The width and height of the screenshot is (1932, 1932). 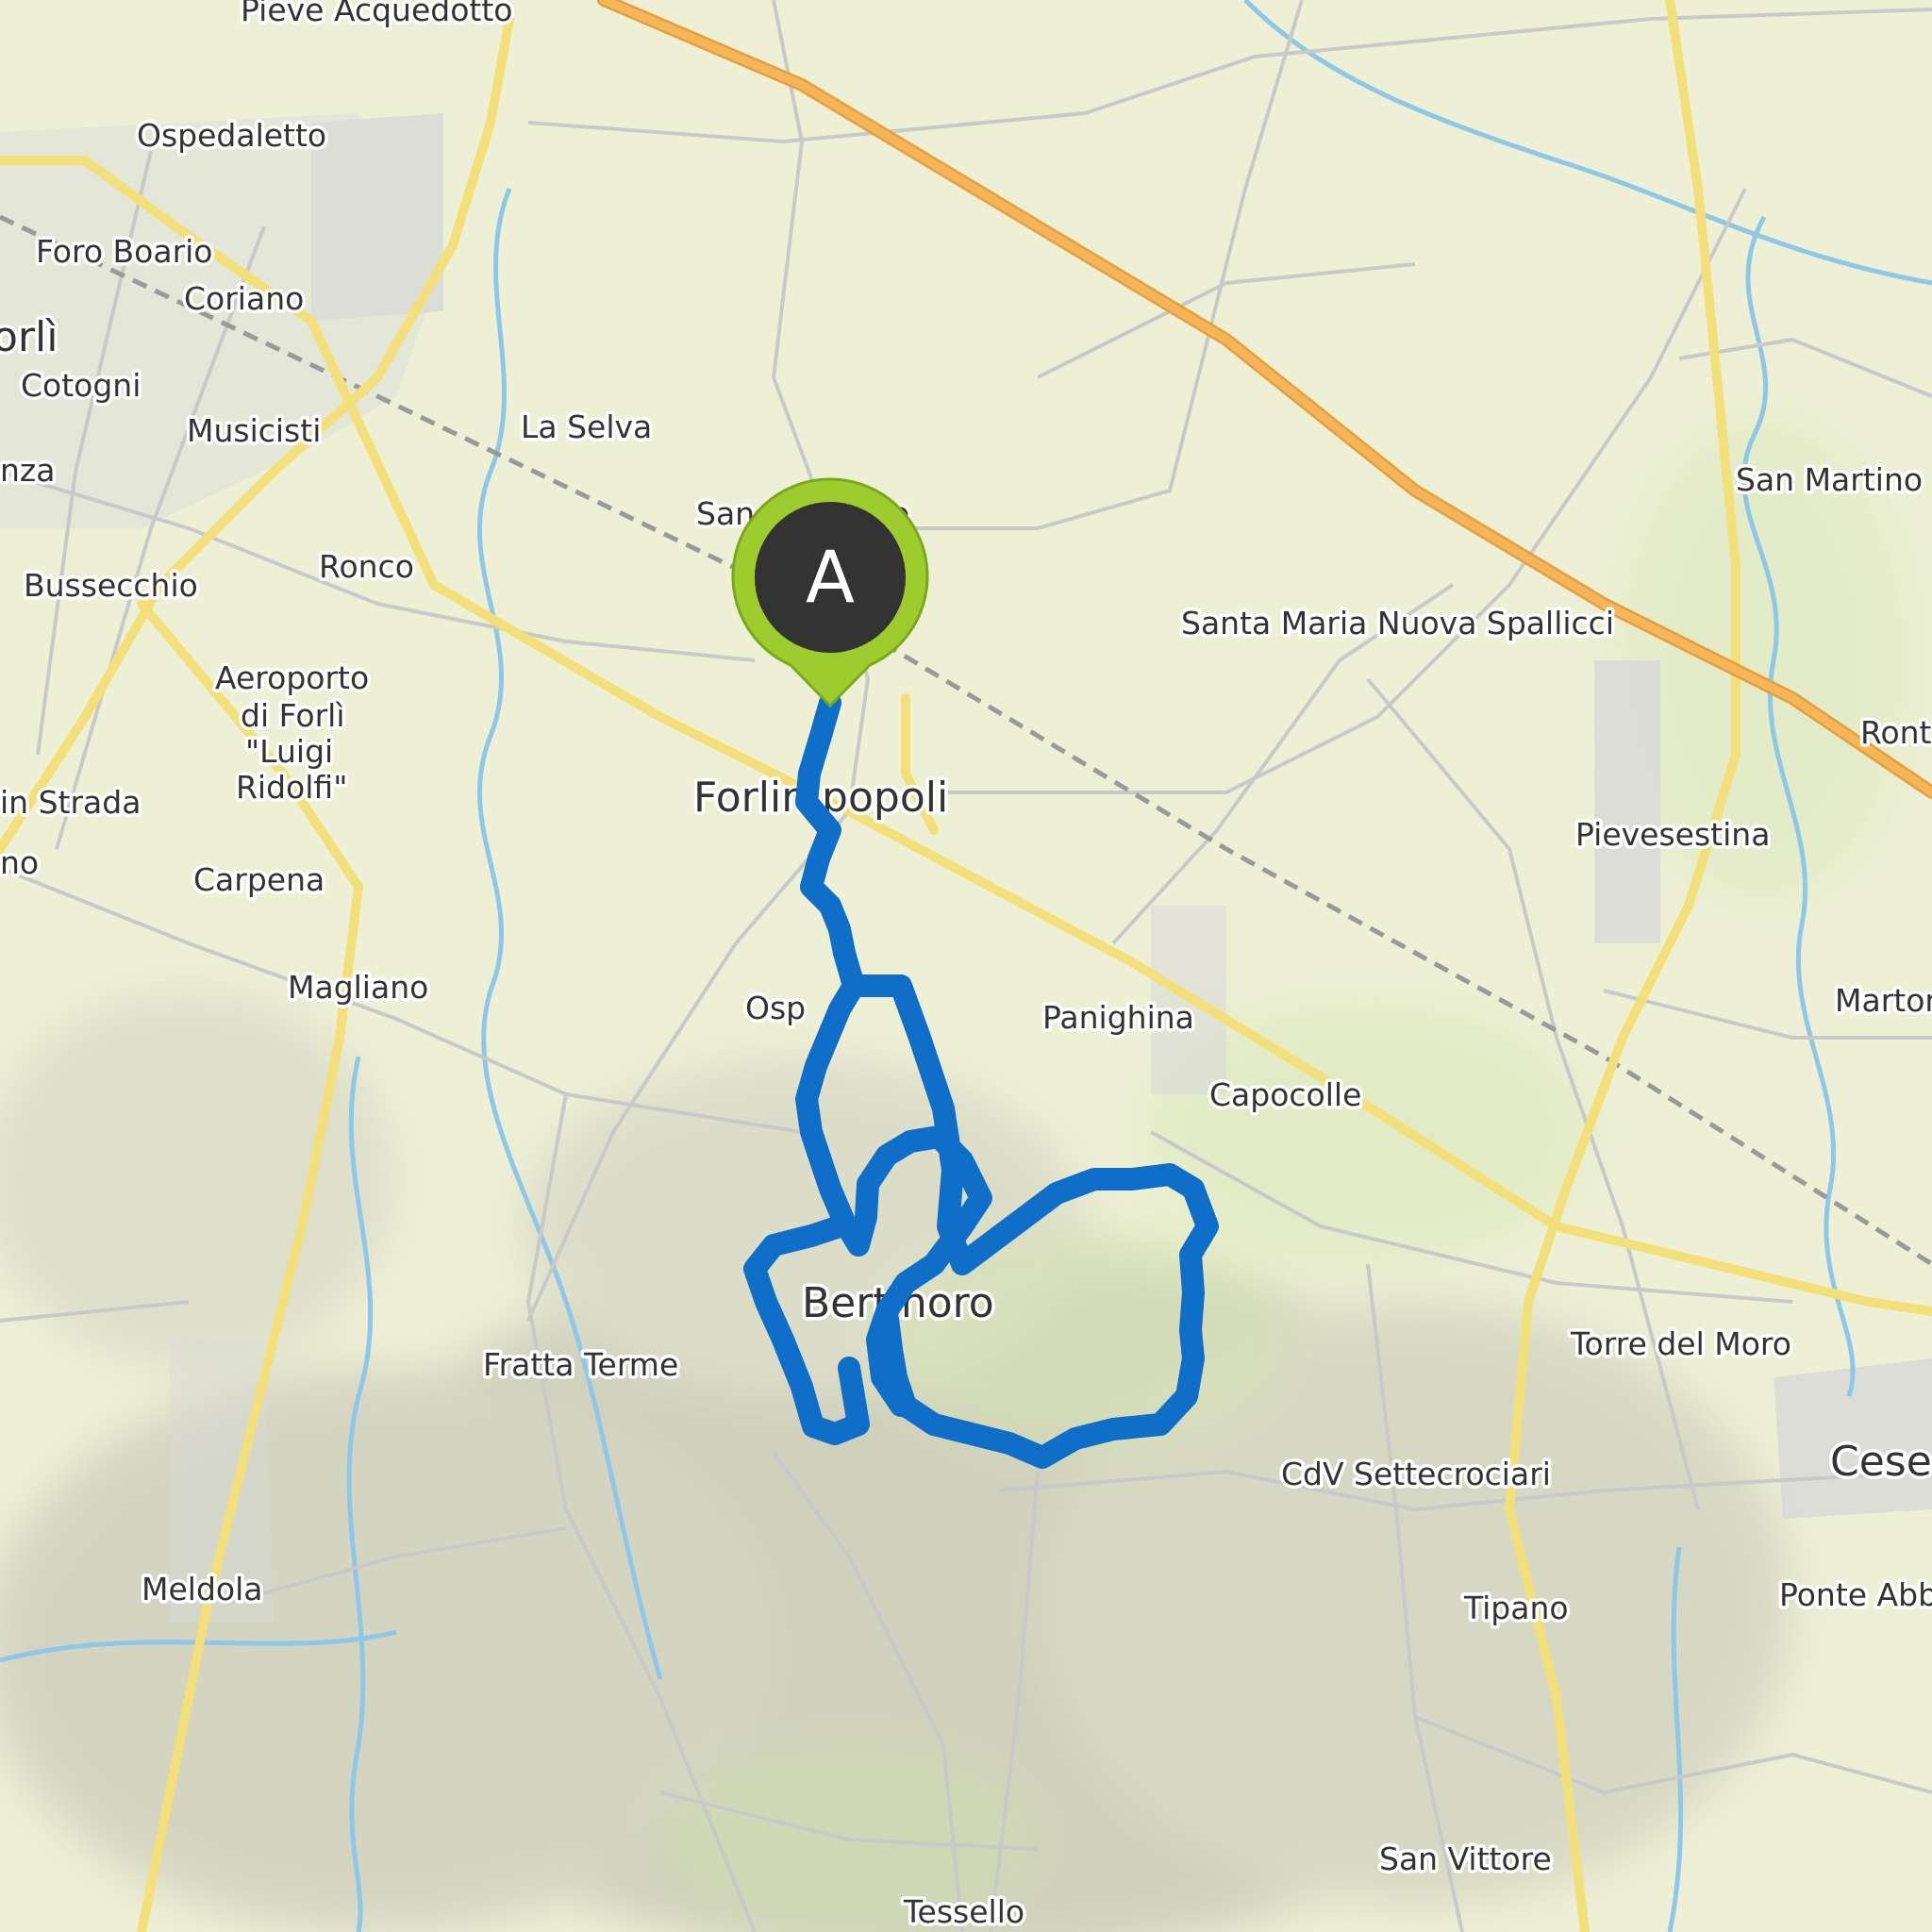 I want to click on place-label: Cesen, so click(x=1881, y=1462).